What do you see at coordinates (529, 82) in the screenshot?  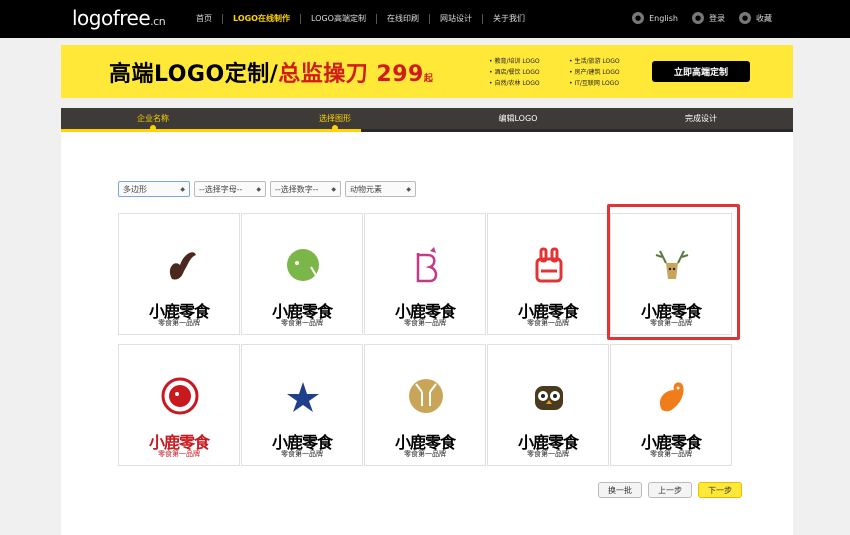 I see `banner-category: 自然/农林 LOGO` at bounding box center [529, 82].